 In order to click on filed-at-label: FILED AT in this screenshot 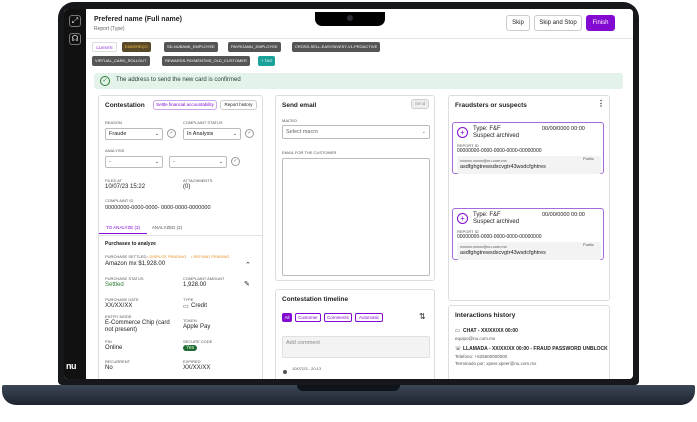, I will do `click(114, 180)`.